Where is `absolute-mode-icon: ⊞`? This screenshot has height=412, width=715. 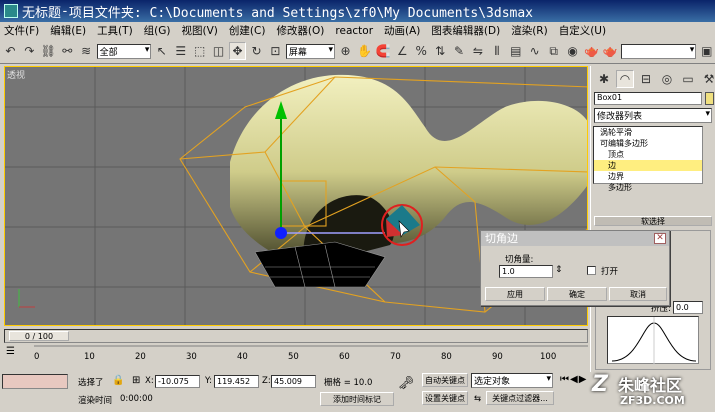 absolute-mode-icon: ⊞ is located at coordinates (136, 380).